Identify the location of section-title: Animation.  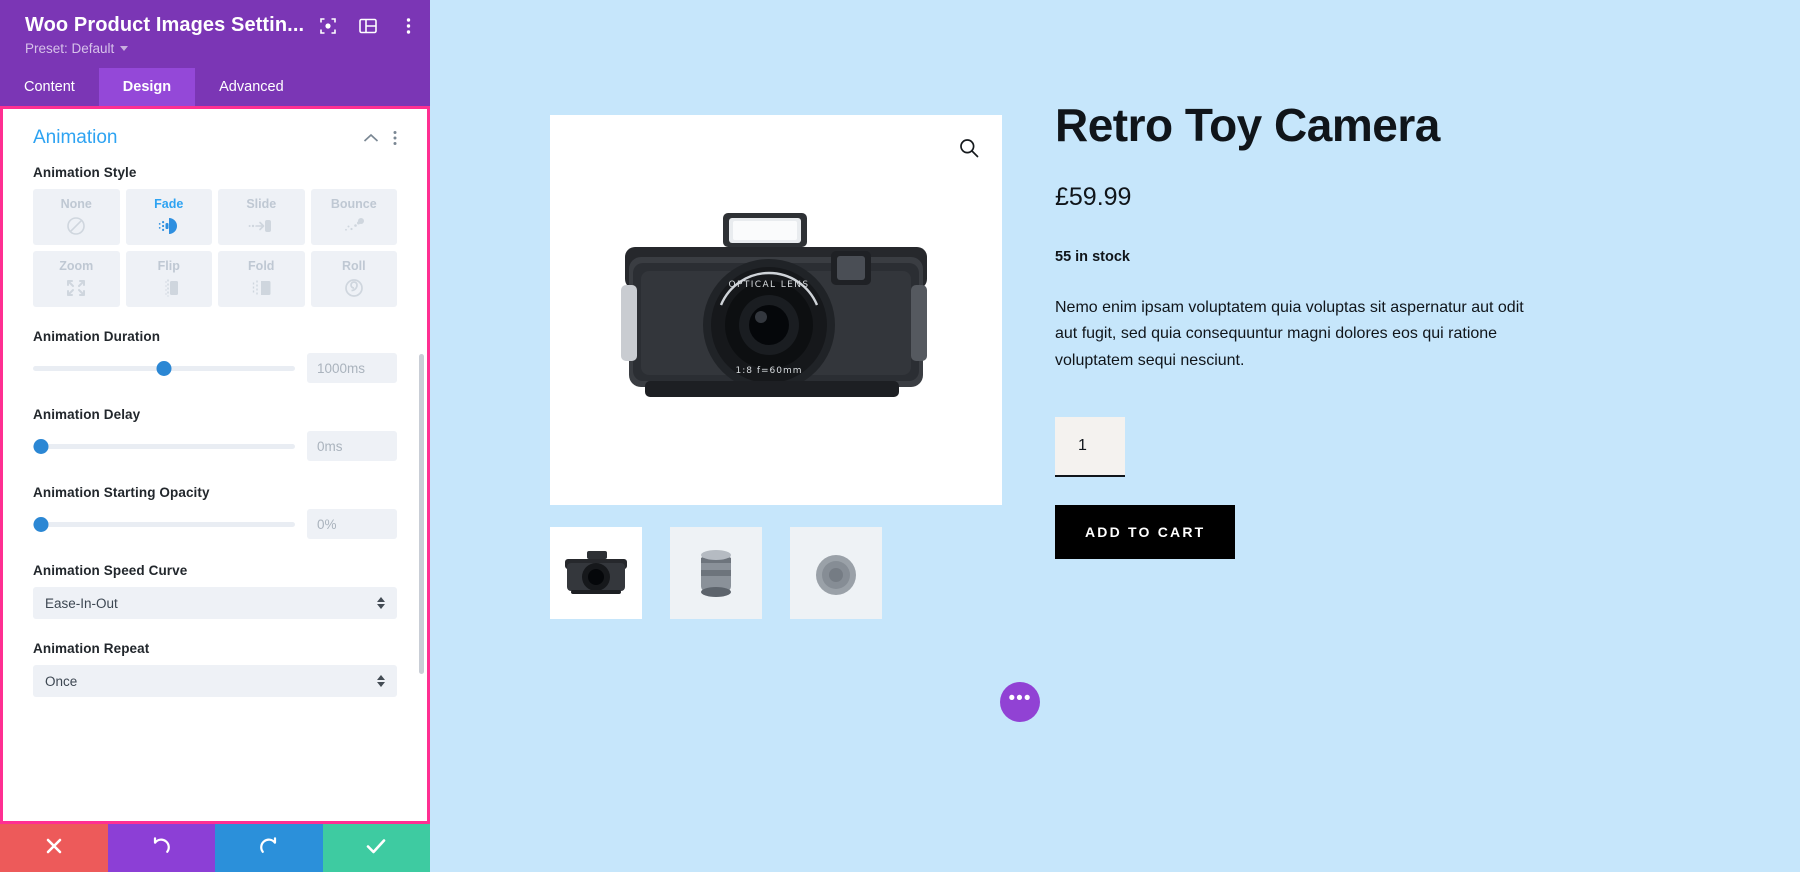
(75, 137).